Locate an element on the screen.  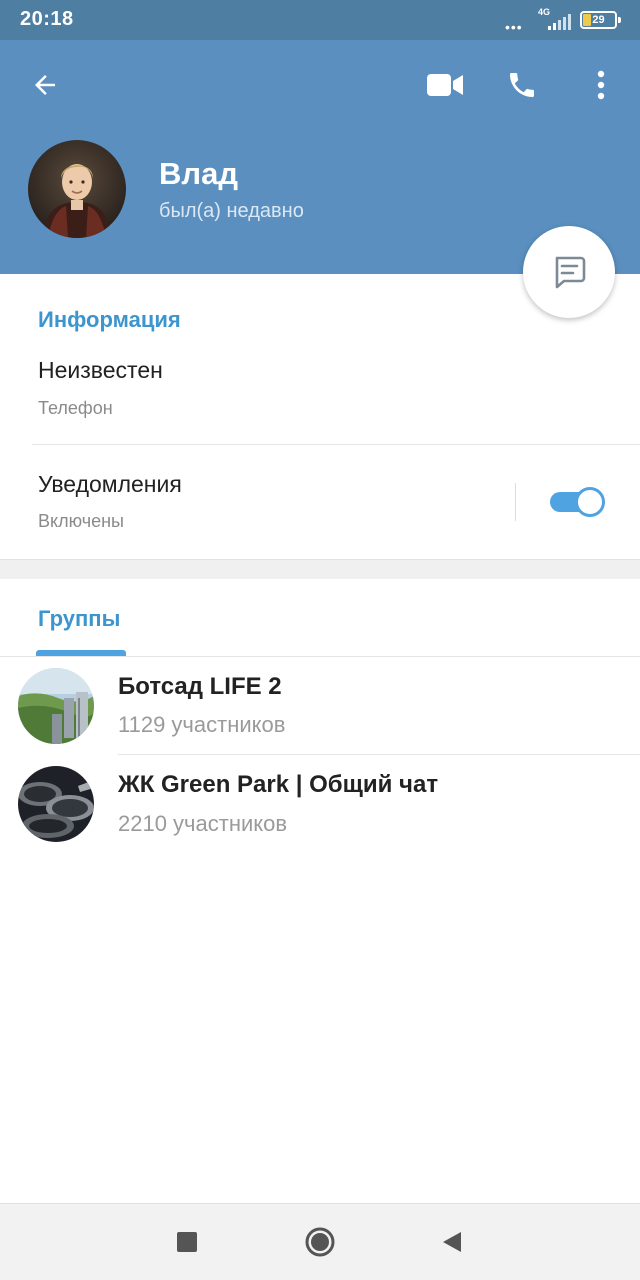
profile-name: Влад is located at coordinates (198, 173).